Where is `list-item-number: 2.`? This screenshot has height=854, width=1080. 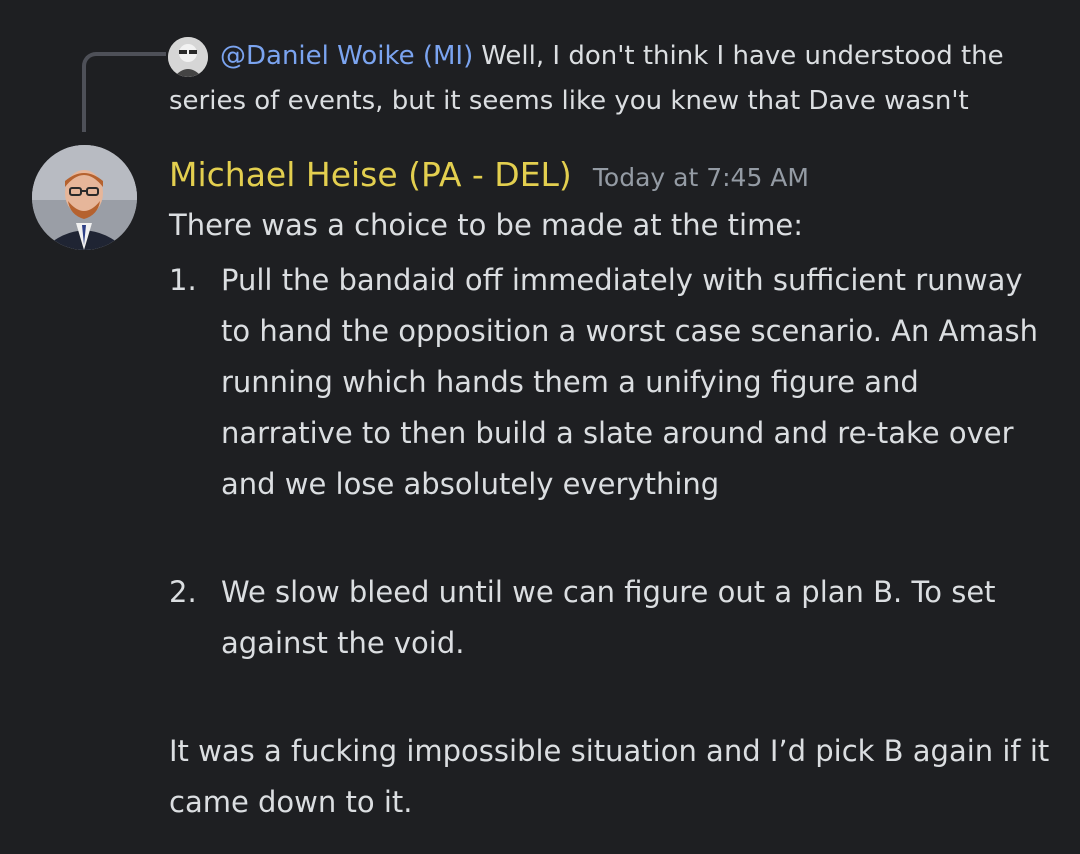
list-item-number: 2. is located at coordinates (183, 592).